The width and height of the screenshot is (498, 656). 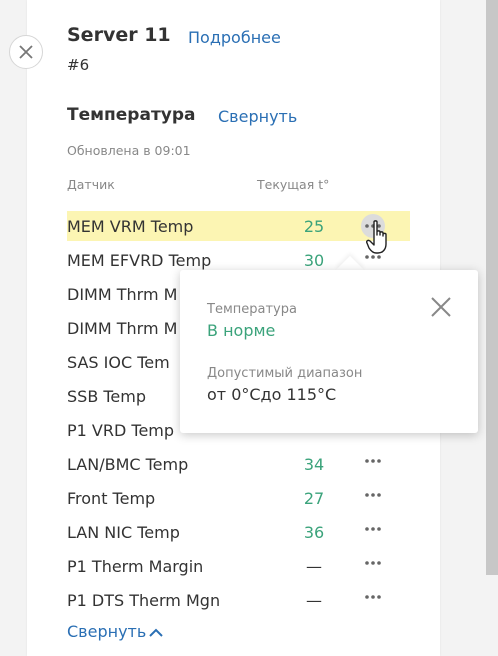 I want to click on sensor-name: MEM VRM Temp, so click(x=130, y=226).